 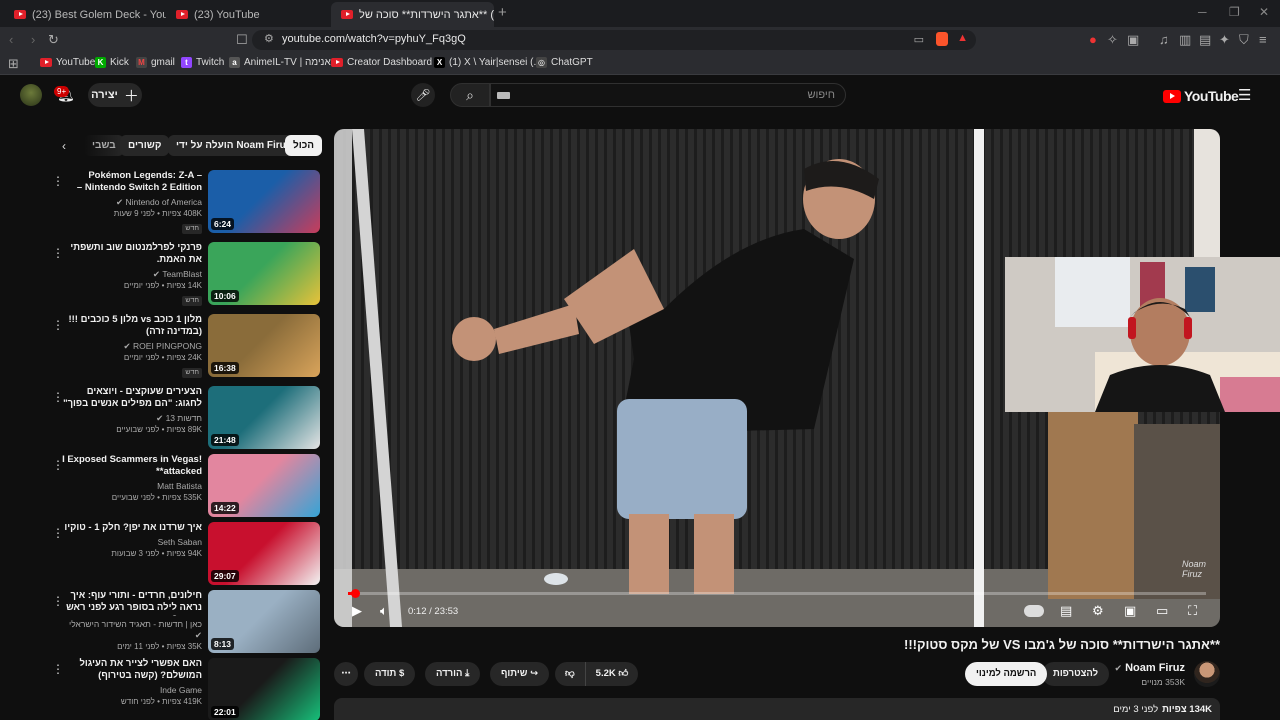 What do you see at coordinates (1133, 40) in the screenshot?
I see `screenshot-icon: ▣` at bounding box center [1133, 40].